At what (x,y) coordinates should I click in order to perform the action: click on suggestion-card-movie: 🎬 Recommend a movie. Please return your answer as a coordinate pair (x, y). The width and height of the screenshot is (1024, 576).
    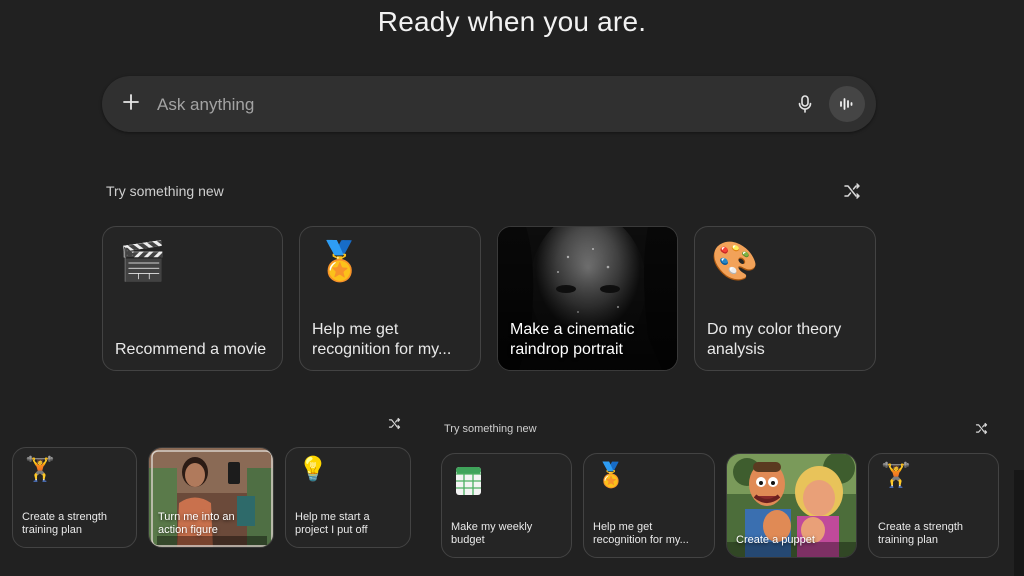
    Looking at the image, I should click on (192, 298).